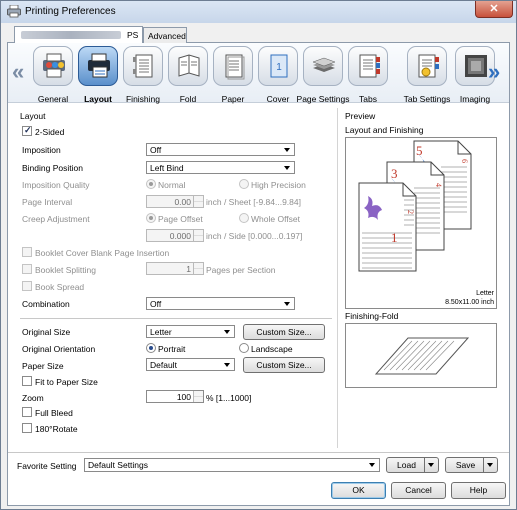 The height and width of the screenshot is (510, 517). I want to click on landscape-radio, so click(244, 348).